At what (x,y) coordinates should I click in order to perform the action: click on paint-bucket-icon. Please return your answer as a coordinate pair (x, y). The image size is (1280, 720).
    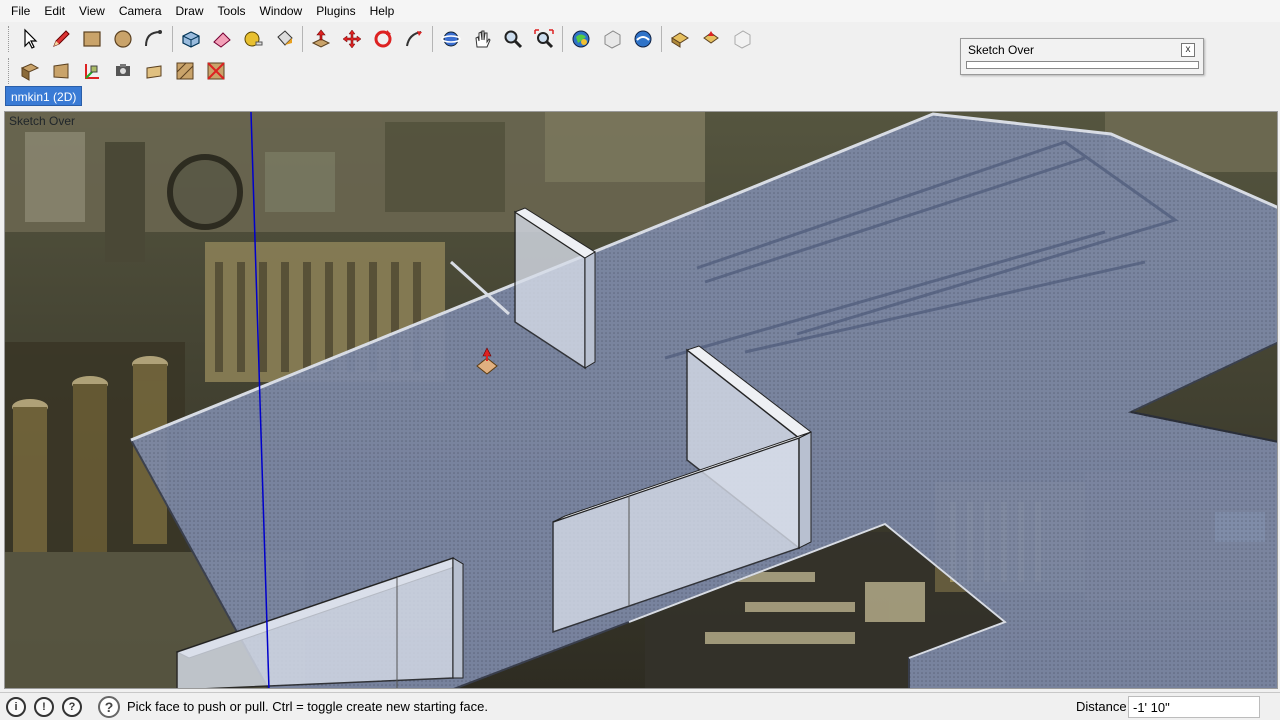
    Looking at the image, I should click on (284, 39).